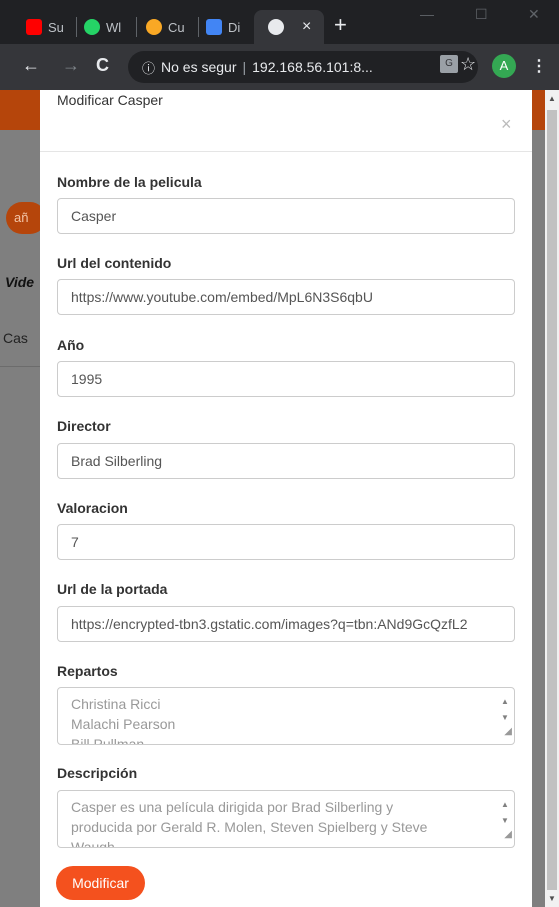  I want to click on forward-icon: →, so click(71, 65).